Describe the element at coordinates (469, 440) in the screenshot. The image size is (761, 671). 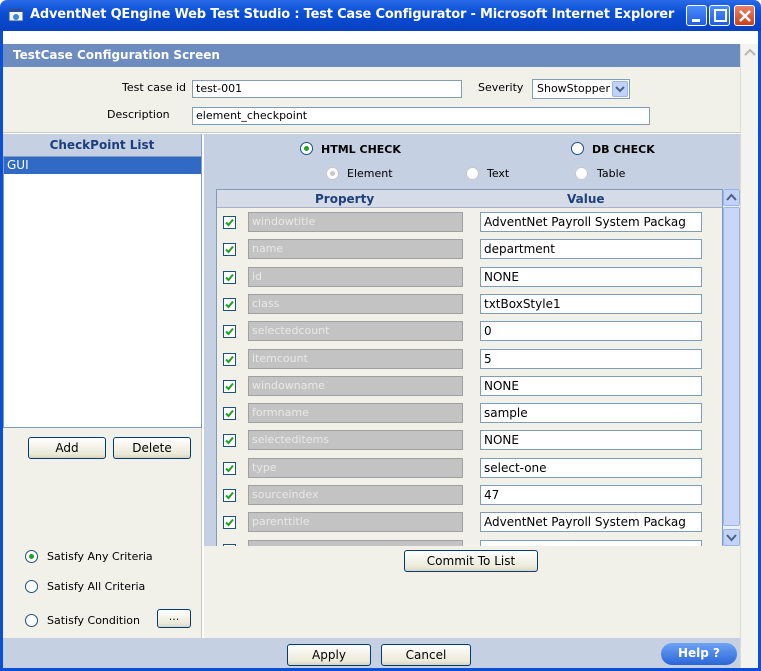
I see `table-row: selecteditems NONE` at that location.